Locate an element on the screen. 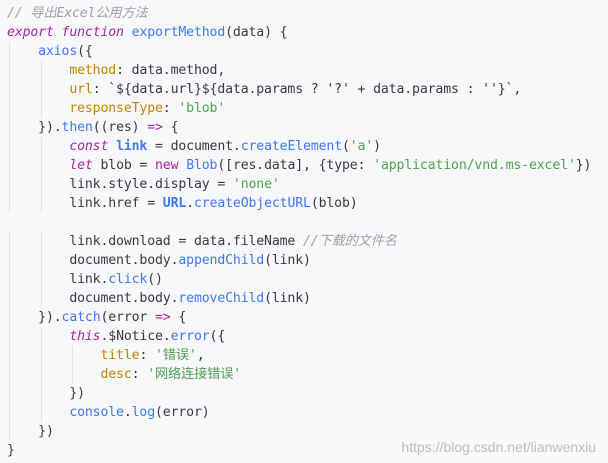 The image size is (608, 463). code-token: export is located at coordinates (34, 32).